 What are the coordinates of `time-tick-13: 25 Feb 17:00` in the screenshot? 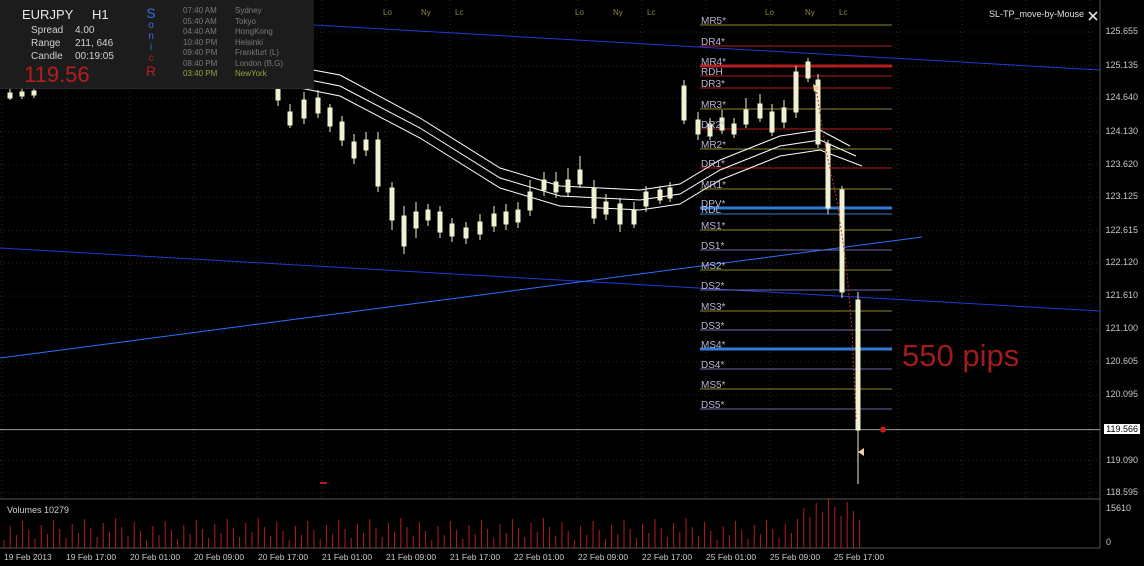 It's located at (859, 557).